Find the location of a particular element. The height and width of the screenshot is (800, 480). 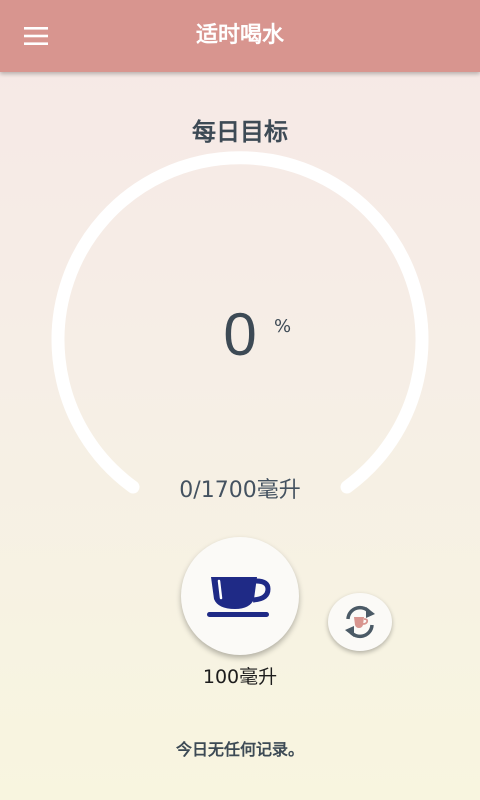

drink-button is located at coordinates (240, 596).